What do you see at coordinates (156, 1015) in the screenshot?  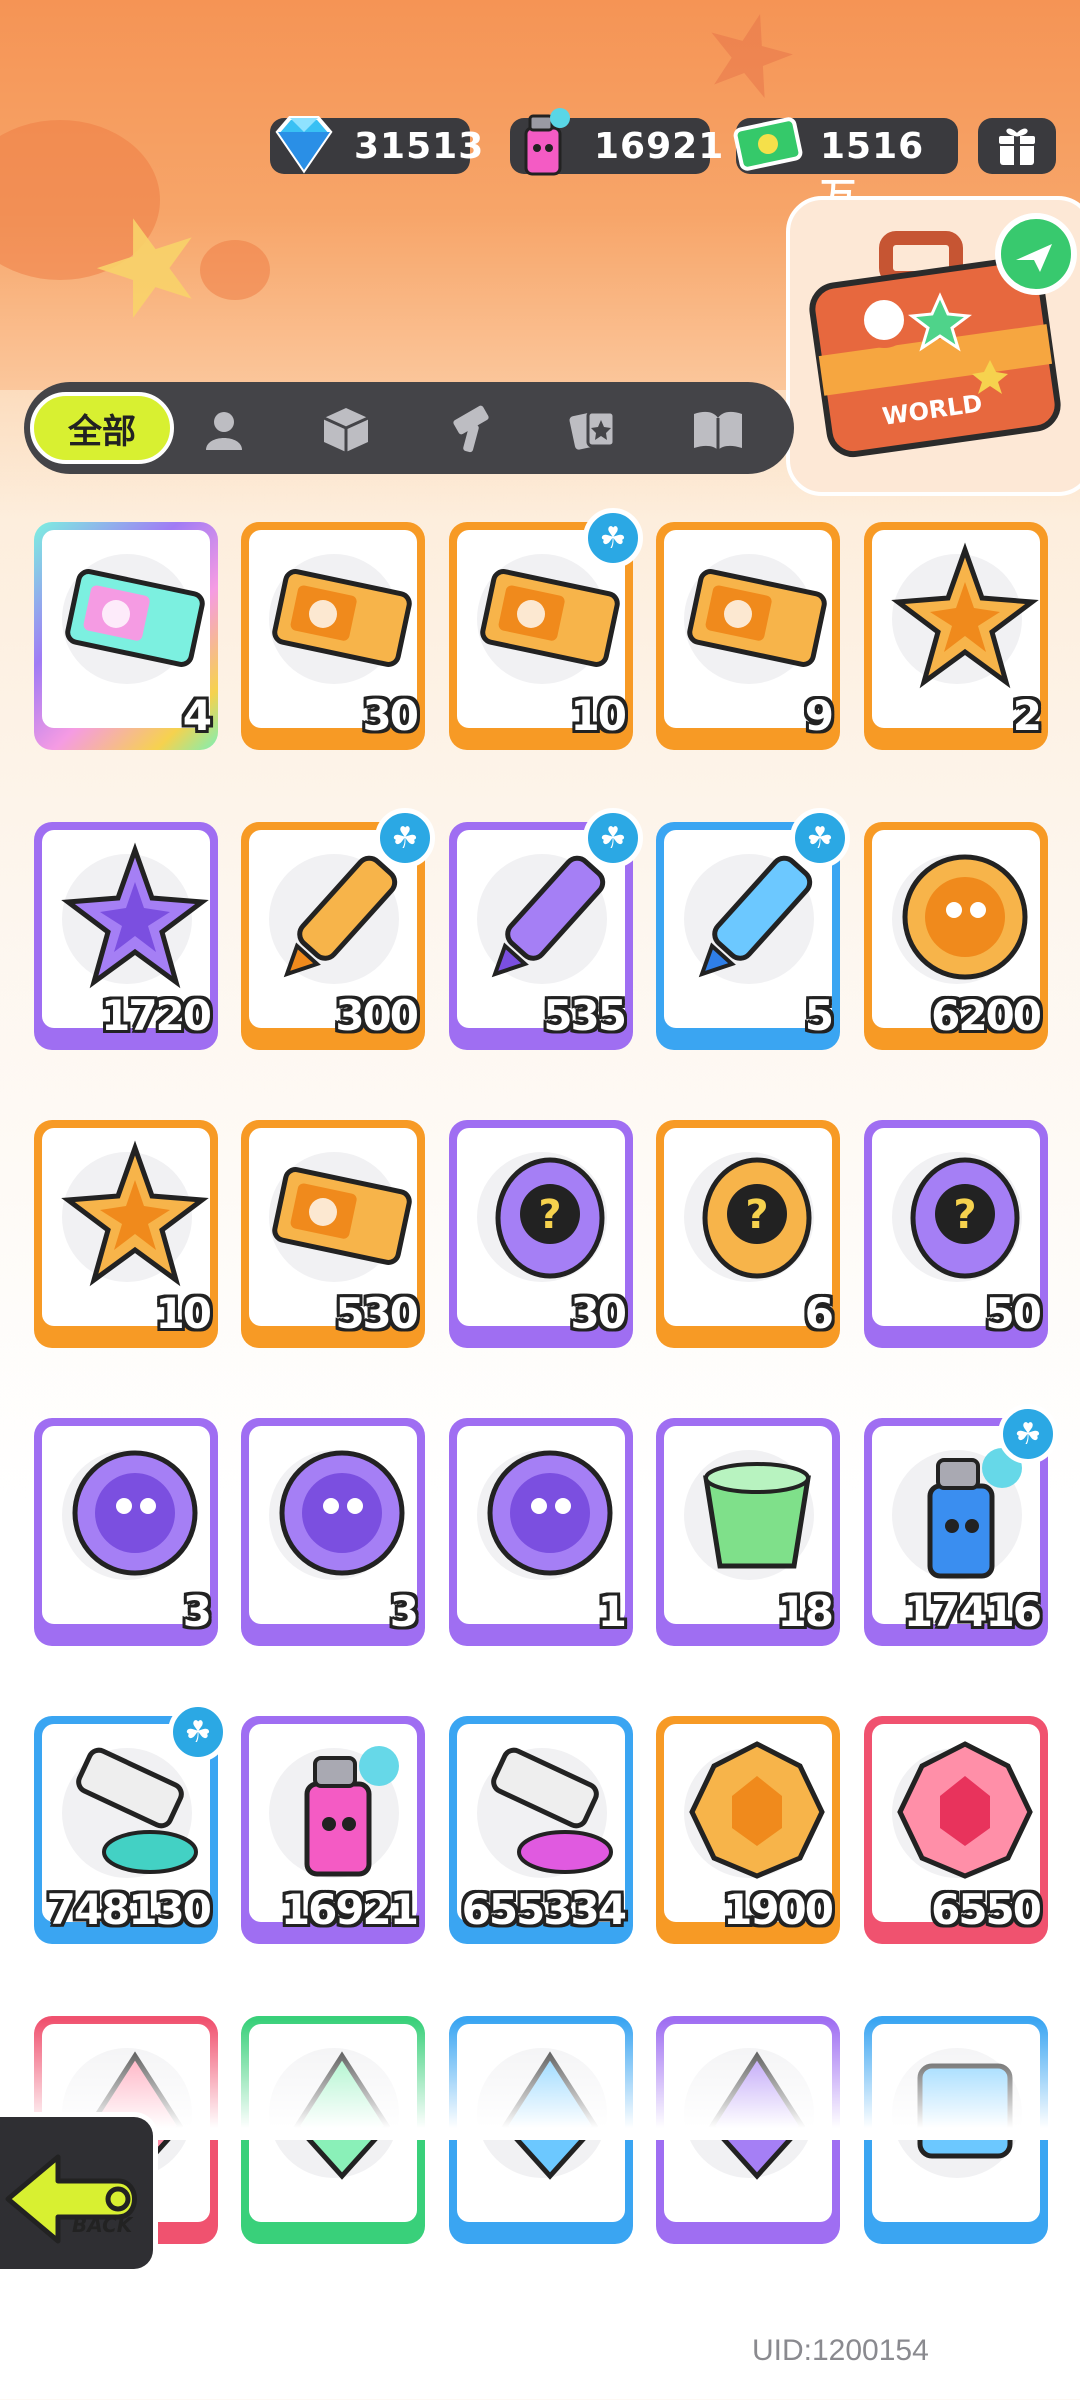 I see `item-count: 1720` at bounding box center [156, 1015].